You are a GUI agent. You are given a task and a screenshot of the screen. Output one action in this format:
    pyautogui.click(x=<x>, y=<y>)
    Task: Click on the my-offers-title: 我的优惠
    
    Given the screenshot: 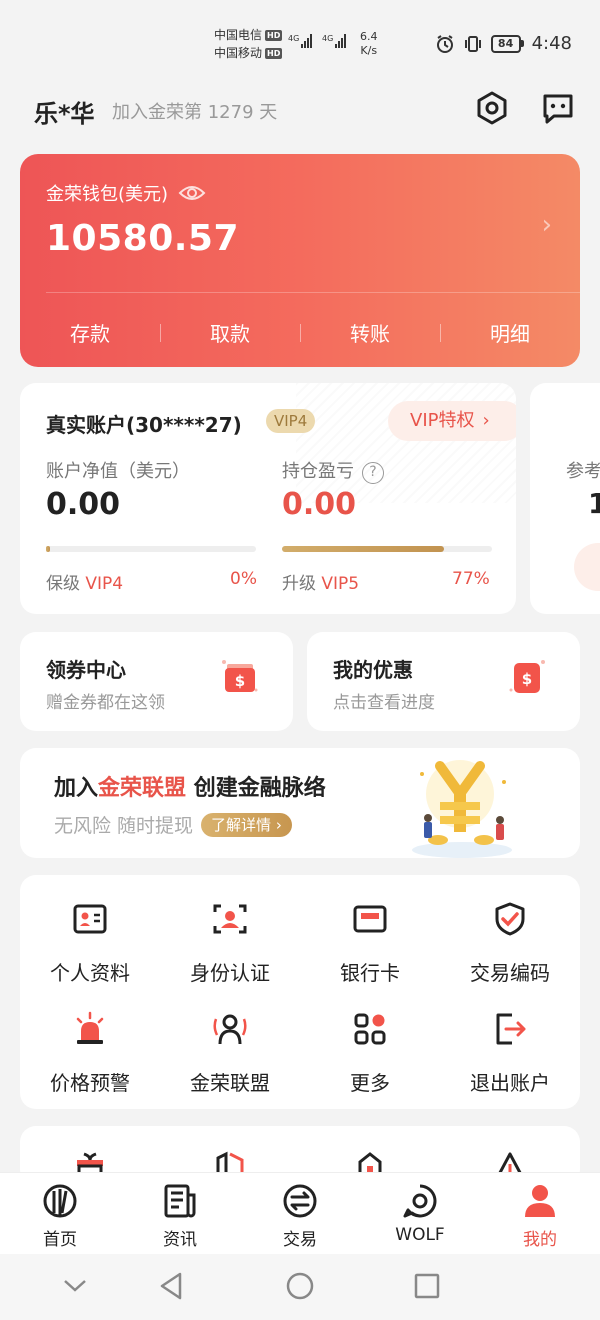 What is the action you would take?
    pyautogui.click(x=373, y=670)
    